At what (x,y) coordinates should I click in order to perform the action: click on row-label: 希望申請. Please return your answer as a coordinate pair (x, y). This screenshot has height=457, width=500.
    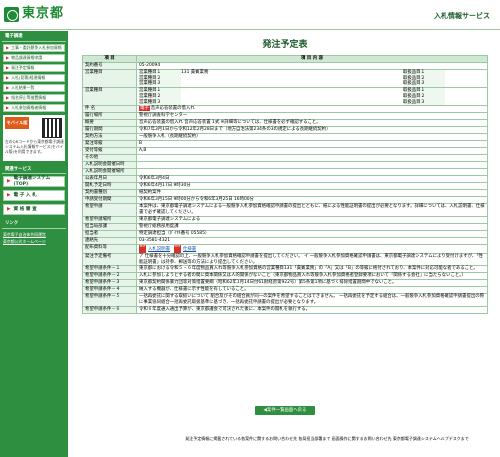
    Looking at the image, I should click on (109, 210).